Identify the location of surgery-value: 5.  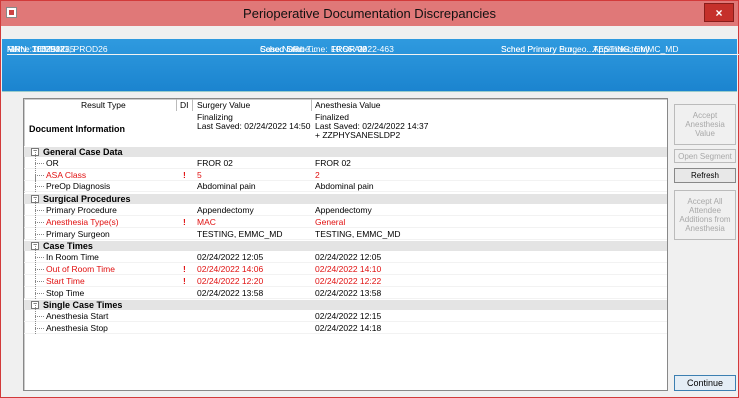
(199, 174).